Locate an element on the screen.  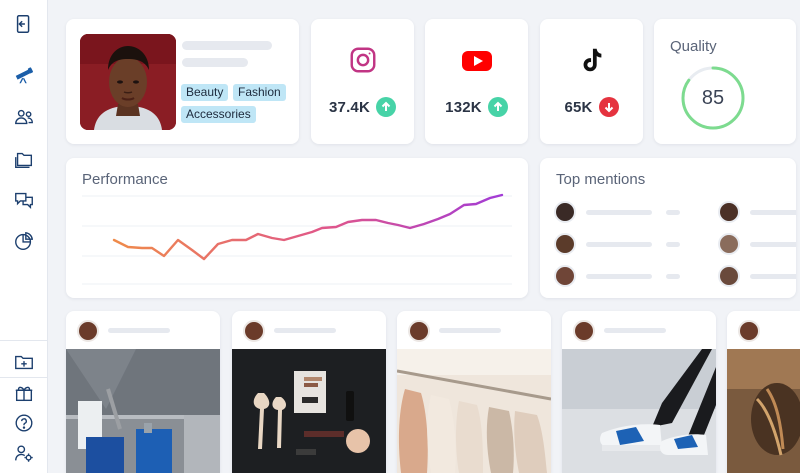
arrow-down-icon is located at coordinates (608, 107).